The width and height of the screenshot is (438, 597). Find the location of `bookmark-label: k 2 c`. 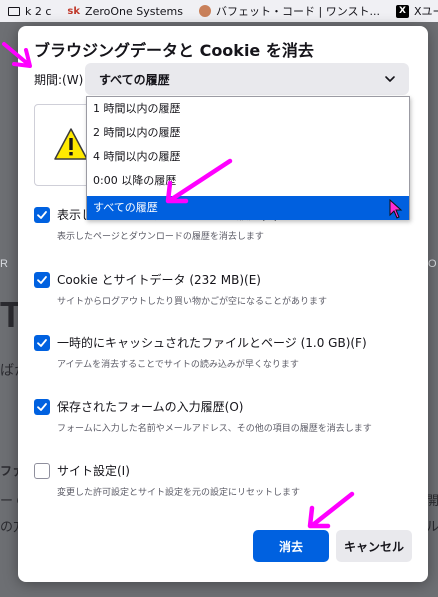

bookmark-label: k 2 c is located at coordinates (38, 11).